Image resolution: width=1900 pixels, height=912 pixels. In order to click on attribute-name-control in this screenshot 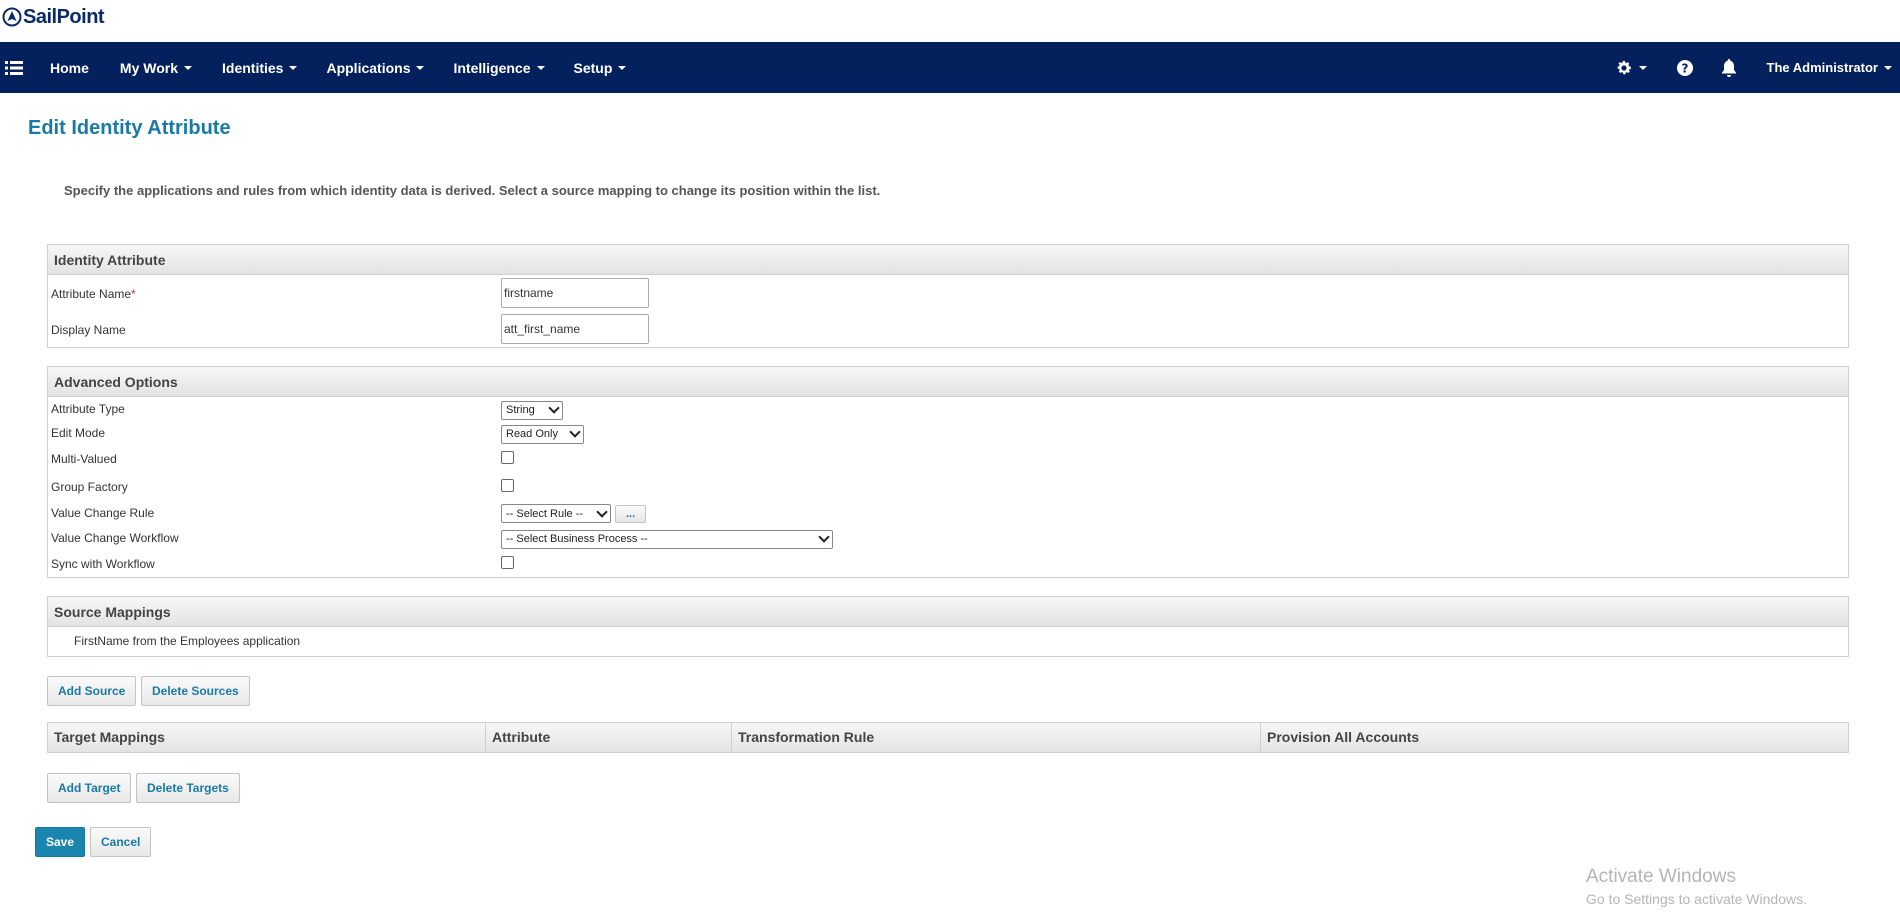, I will do `click(575, 293)`.